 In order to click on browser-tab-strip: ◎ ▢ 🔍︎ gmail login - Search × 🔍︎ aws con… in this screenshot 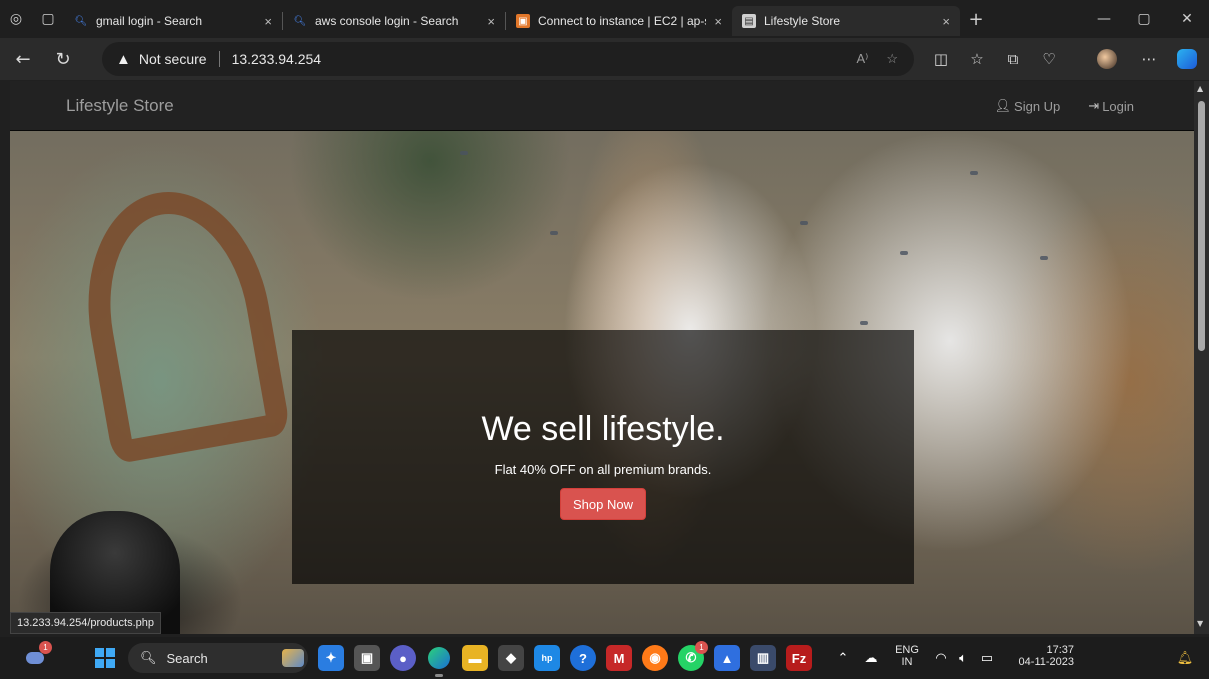, I will do `click(604, 19)`.